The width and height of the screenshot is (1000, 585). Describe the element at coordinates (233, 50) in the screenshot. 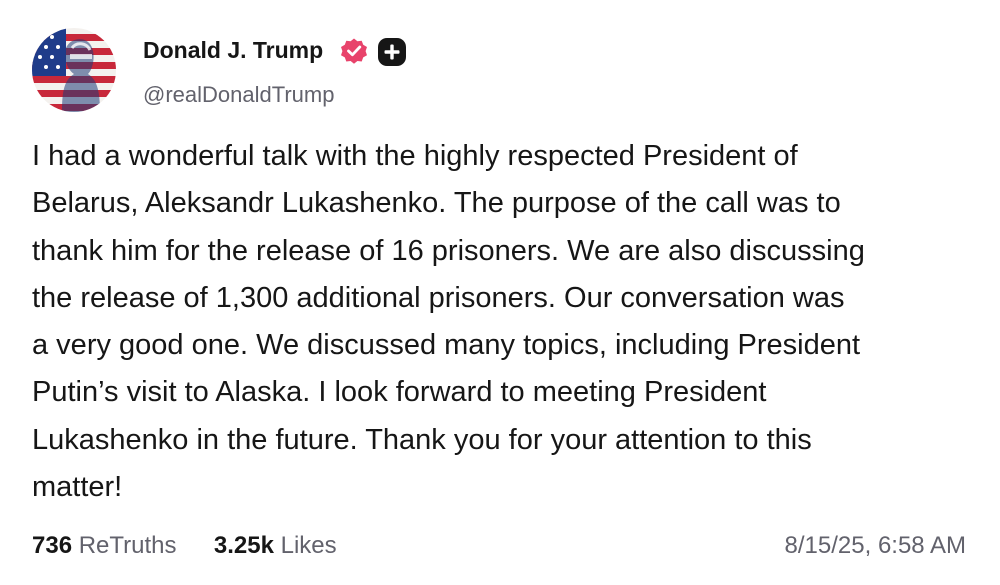

I see `author-display-name: Donald J. Trump` at that location.